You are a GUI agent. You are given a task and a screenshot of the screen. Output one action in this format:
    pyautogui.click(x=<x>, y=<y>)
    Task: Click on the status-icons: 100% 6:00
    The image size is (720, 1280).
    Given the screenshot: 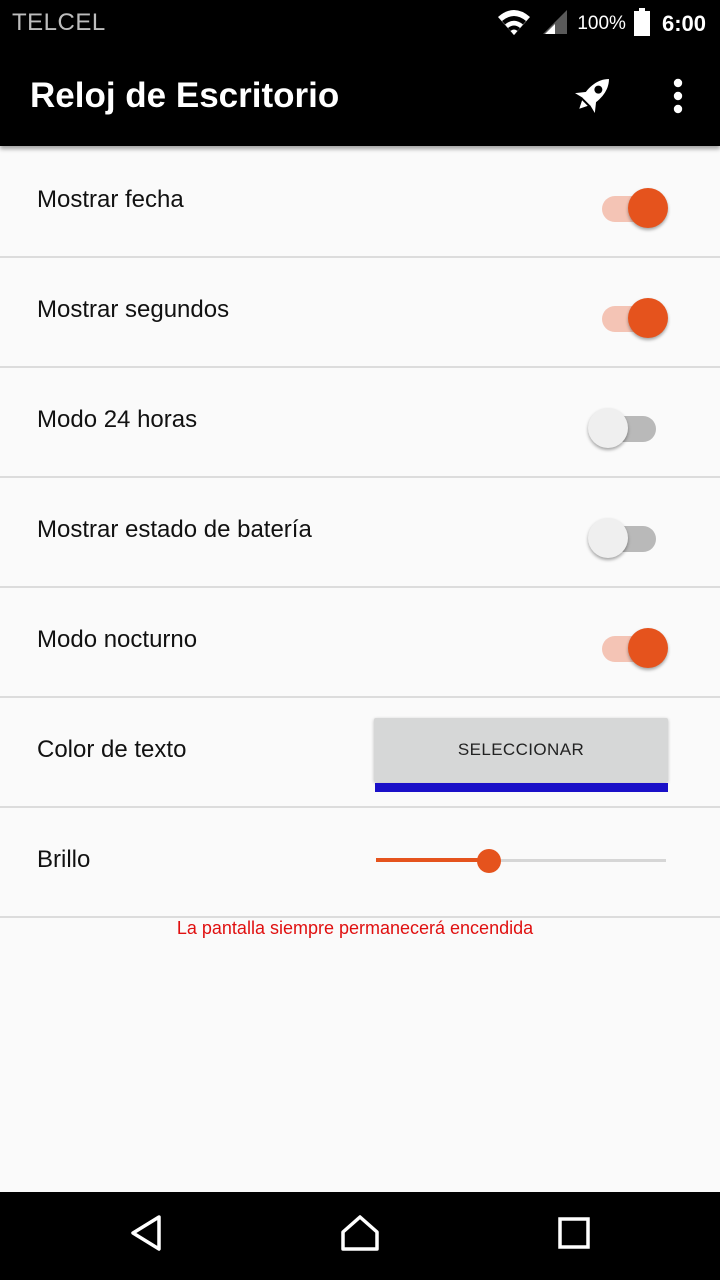 What is the action you would take?
    pyautogui.click(x=600, y=24)
    